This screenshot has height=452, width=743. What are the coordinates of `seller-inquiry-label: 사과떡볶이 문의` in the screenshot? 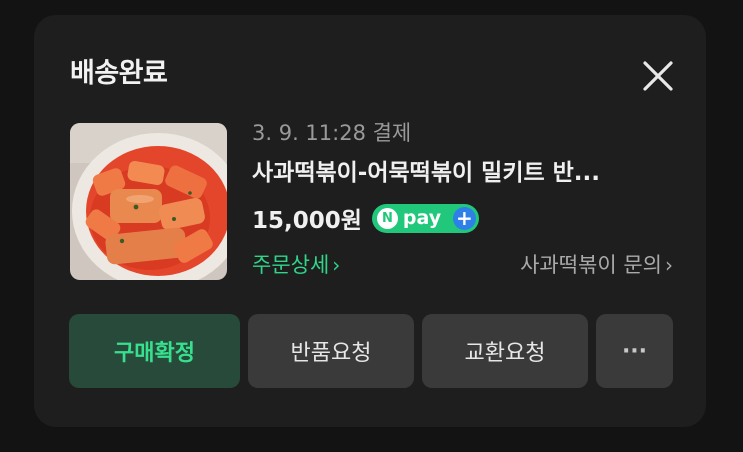 It's located at (591, 265).